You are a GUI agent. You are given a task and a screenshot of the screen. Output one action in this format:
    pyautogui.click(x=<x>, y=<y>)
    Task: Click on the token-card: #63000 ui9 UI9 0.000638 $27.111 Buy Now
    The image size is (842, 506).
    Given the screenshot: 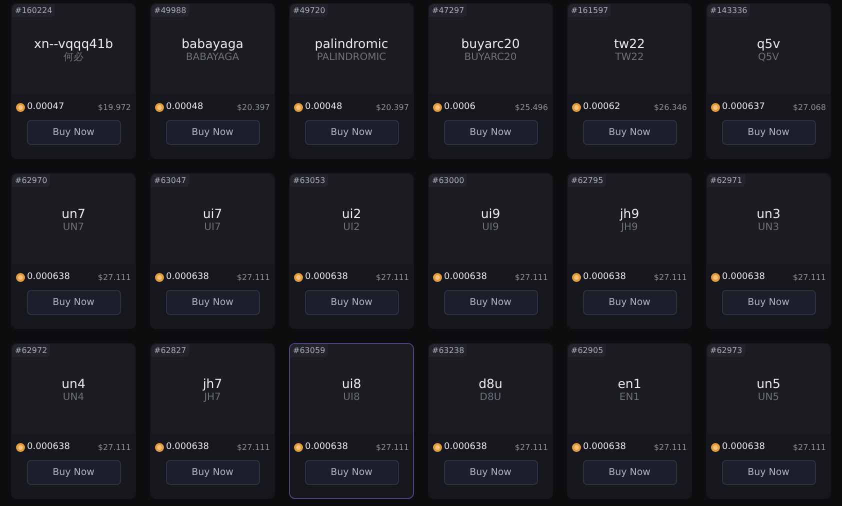 What is the action you would take?
    pyautogui.click(x=490, y=251)
    